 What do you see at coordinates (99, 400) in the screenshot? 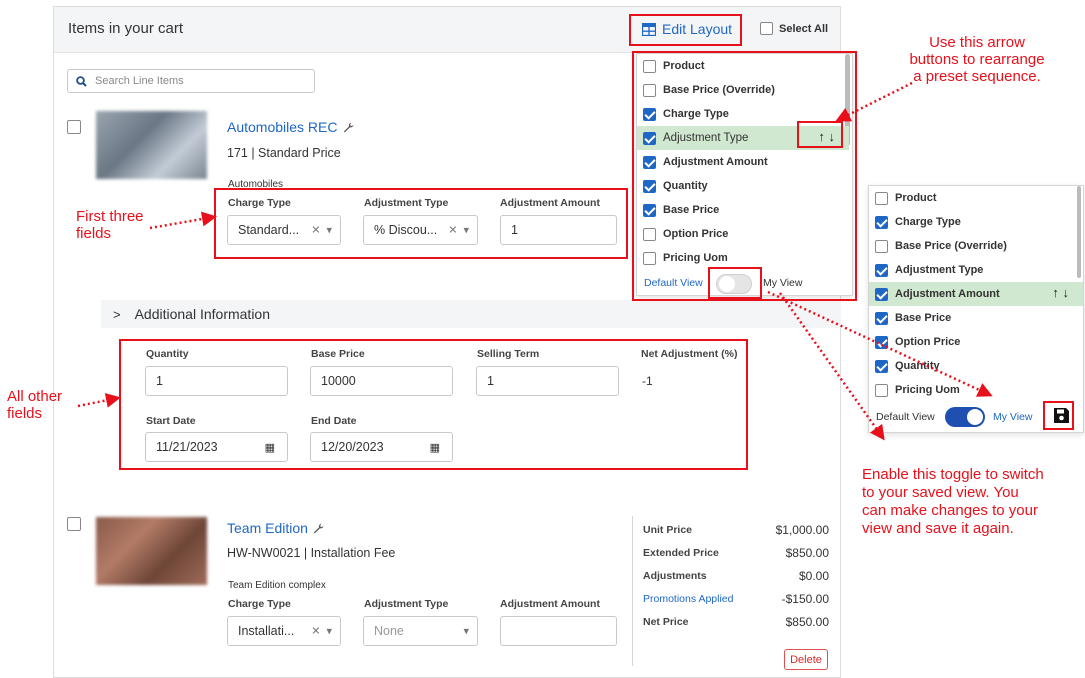
I see `all-other-arrow` at bounding box center [99, 400].